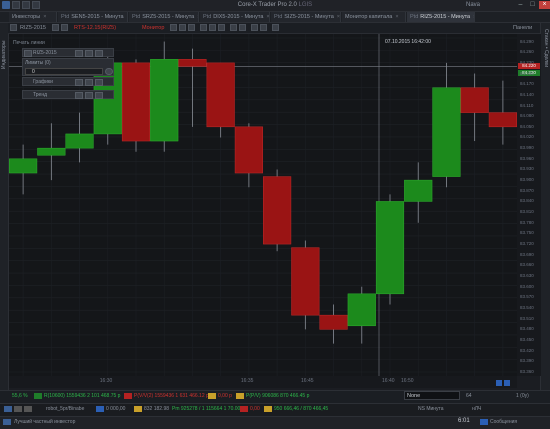  What do you see at coordinates (484, 422) in the screenshot?
I see `messages-icon` at bounding box center [484, 422].